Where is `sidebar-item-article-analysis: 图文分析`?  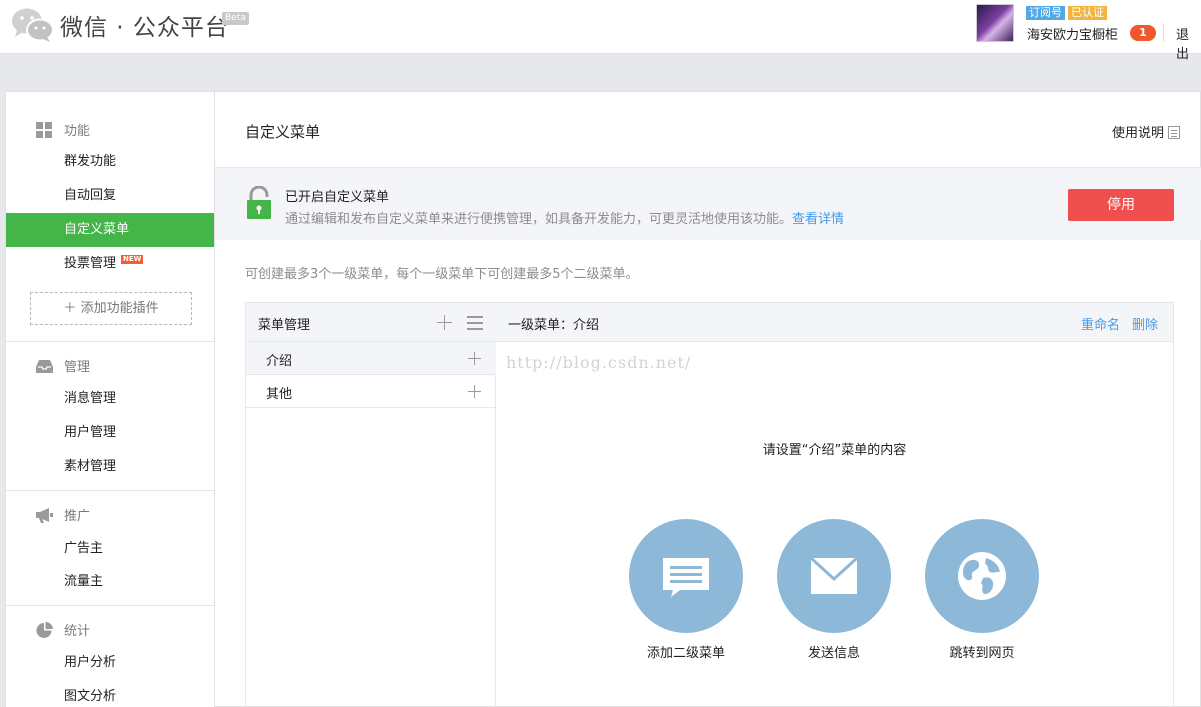 sidebar-item-article-analysis: 图文分析 is located at coordinates (110, 693).